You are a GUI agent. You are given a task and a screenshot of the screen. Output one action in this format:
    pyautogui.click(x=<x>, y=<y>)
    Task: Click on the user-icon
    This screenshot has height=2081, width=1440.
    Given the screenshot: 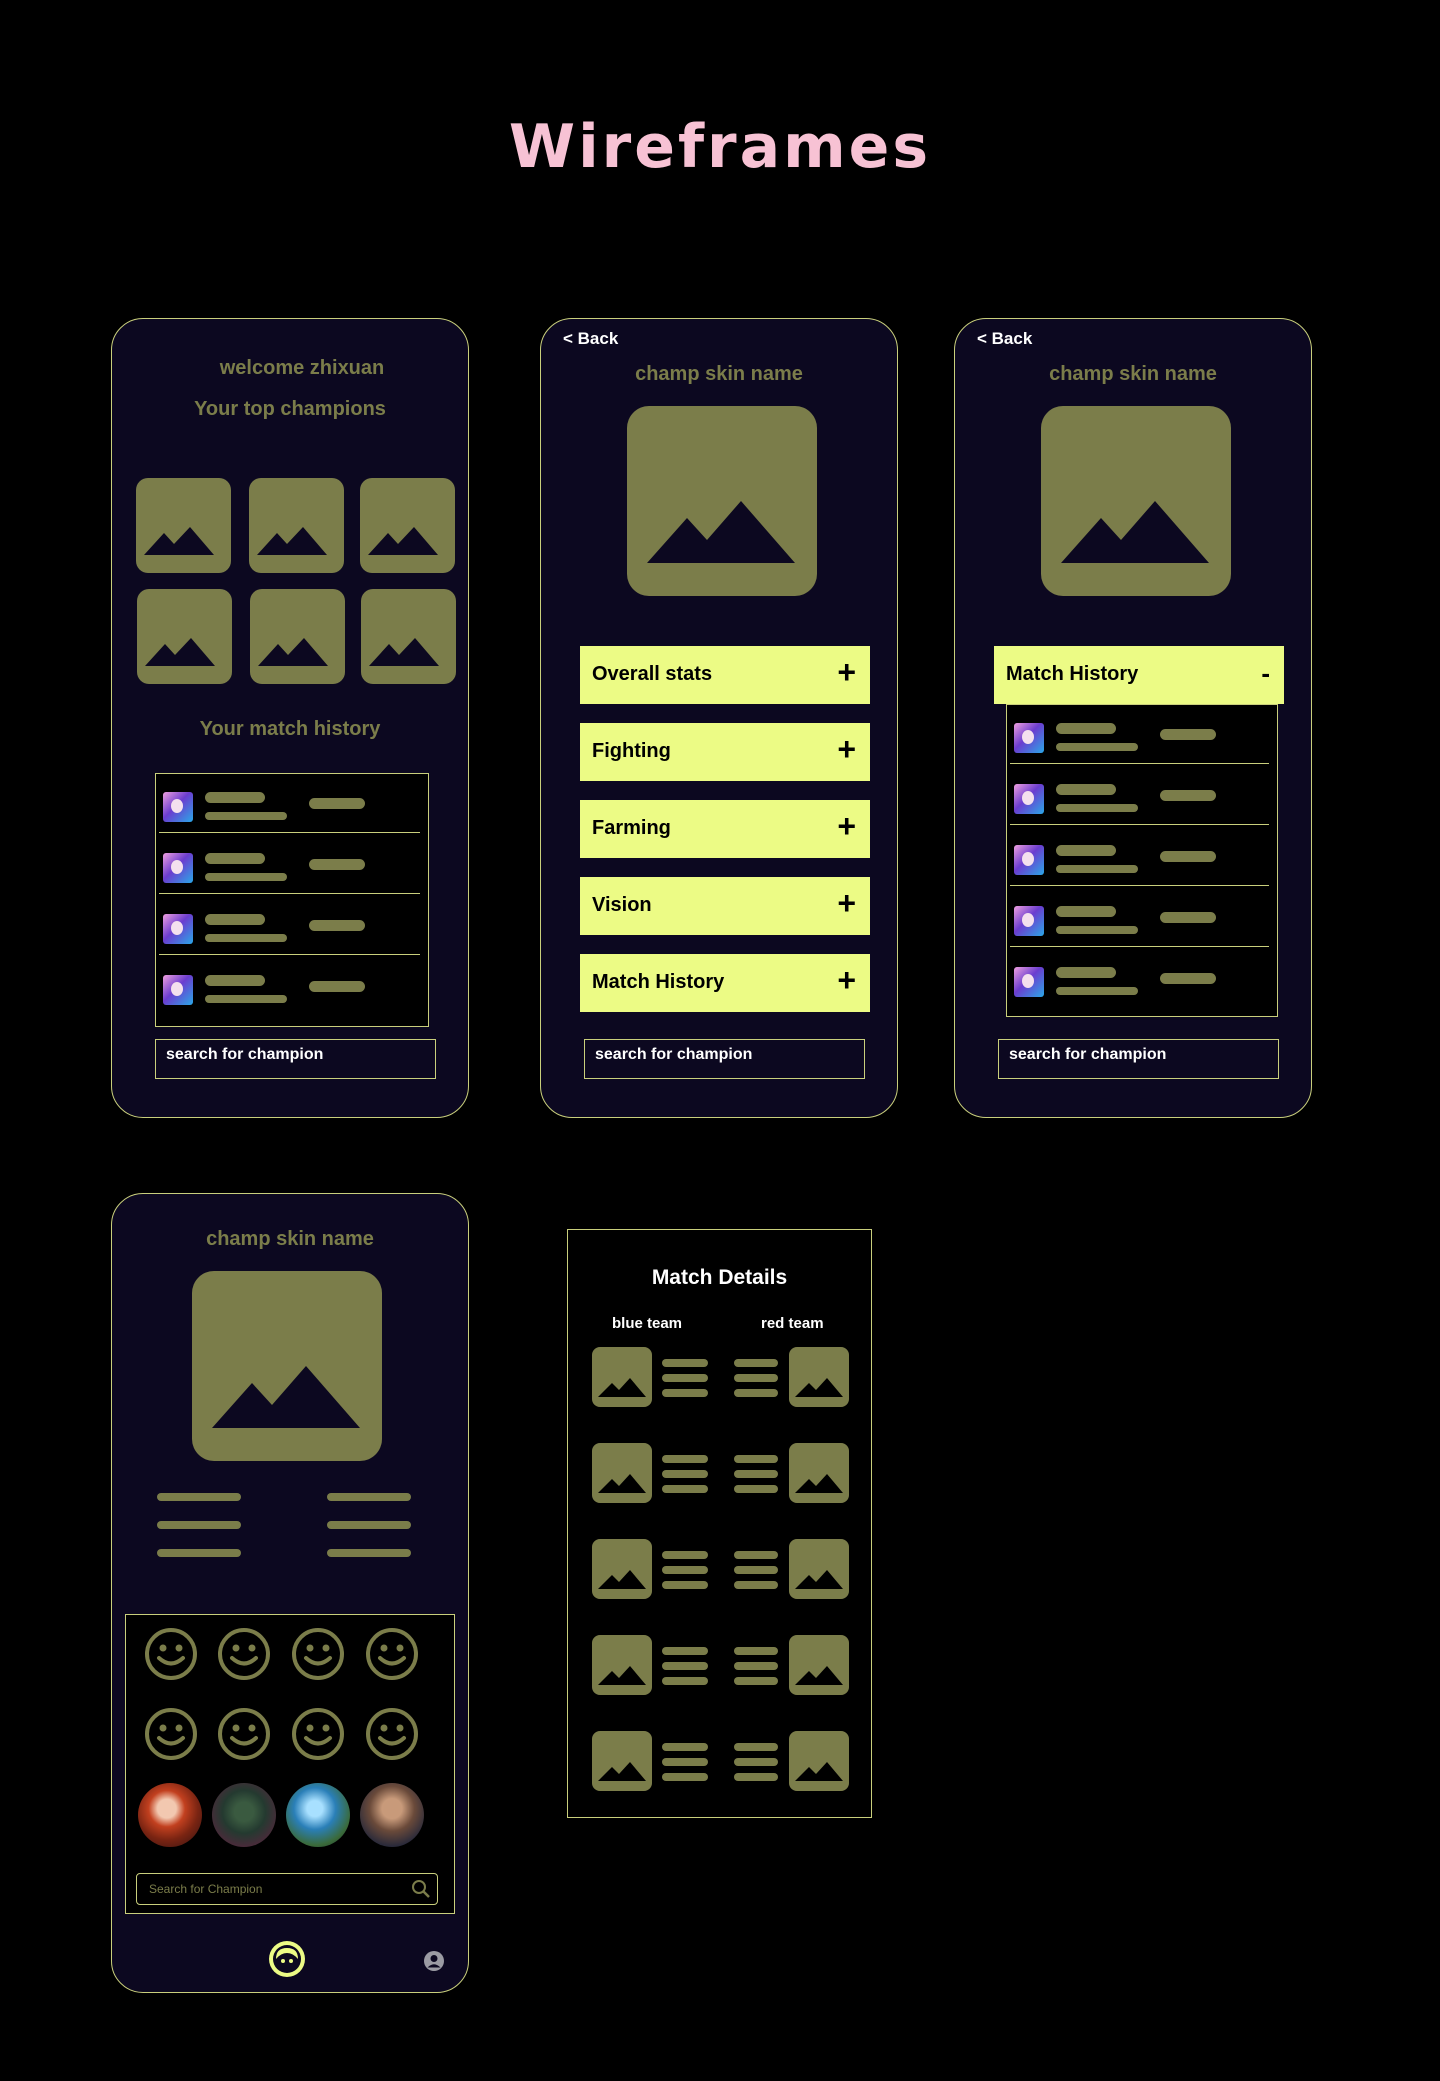 What is the action you would take?
    pyautogui.click(x=434, y=1961)
    